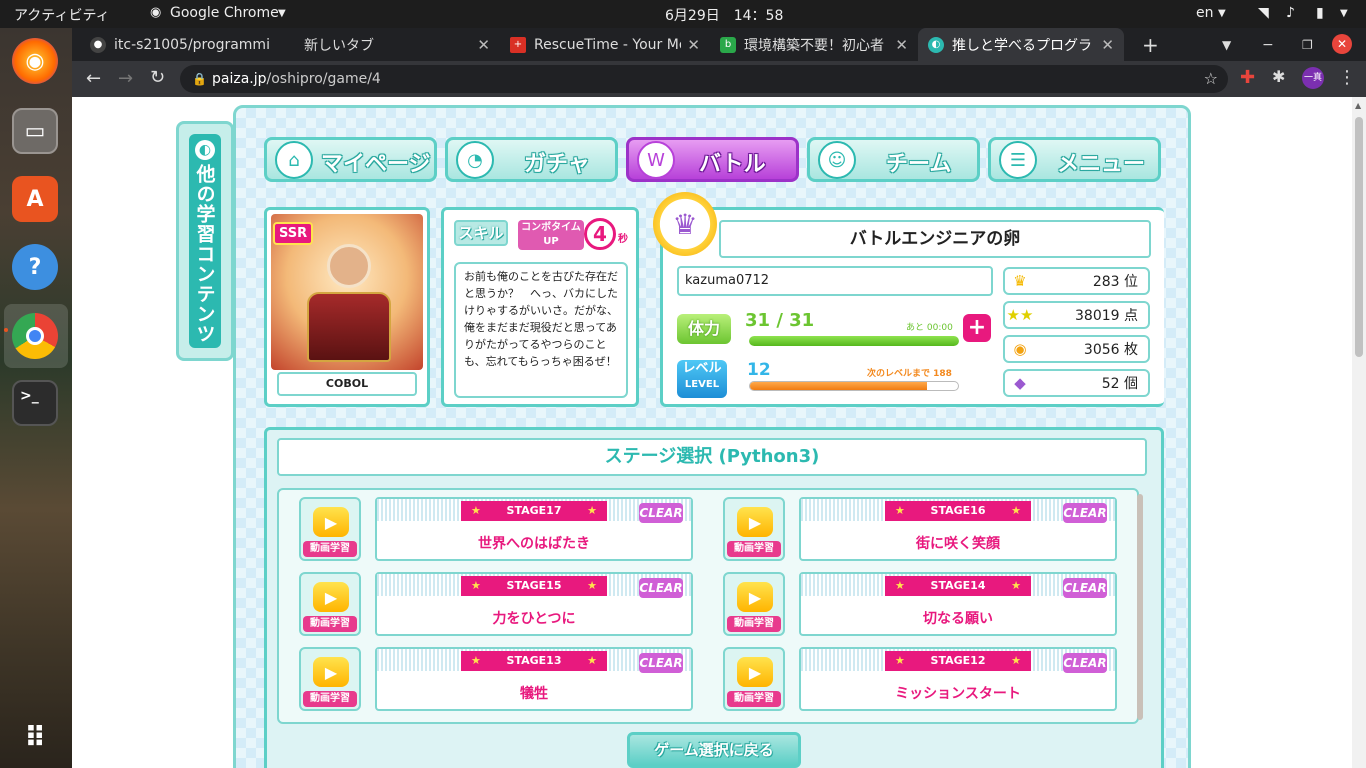  What do you see at coordinates (958, 619) in the screenshot?
I see `stage-name: 切なる願い` at bounding box center [958, 619].